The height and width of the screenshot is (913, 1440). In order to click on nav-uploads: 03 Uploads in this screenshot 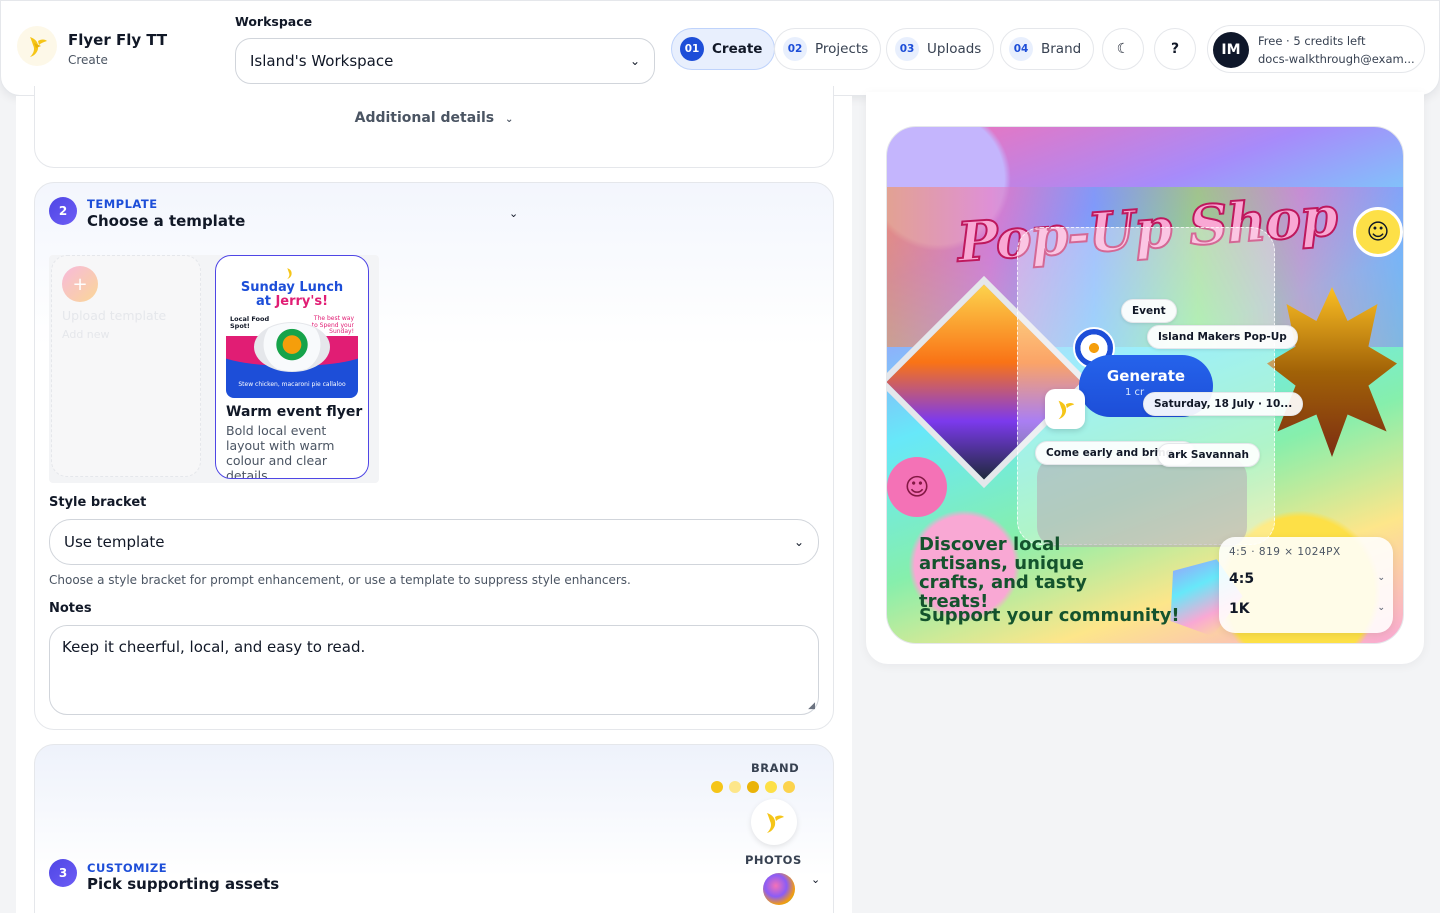, I will do `click(940, 49)`.